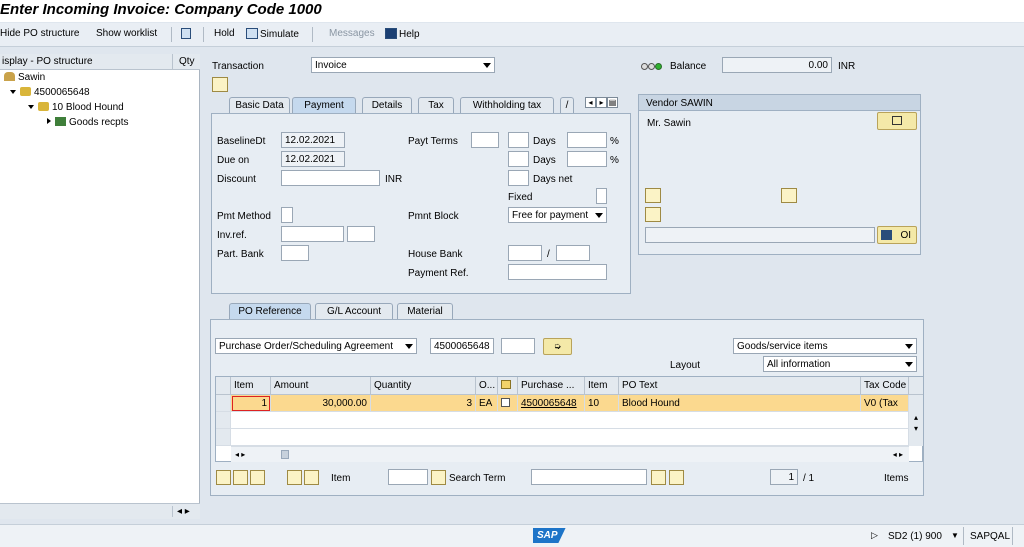  Describe the element at coordinates (251, 403) in the screenshot. I see `table-cell-item: 1` at that location.